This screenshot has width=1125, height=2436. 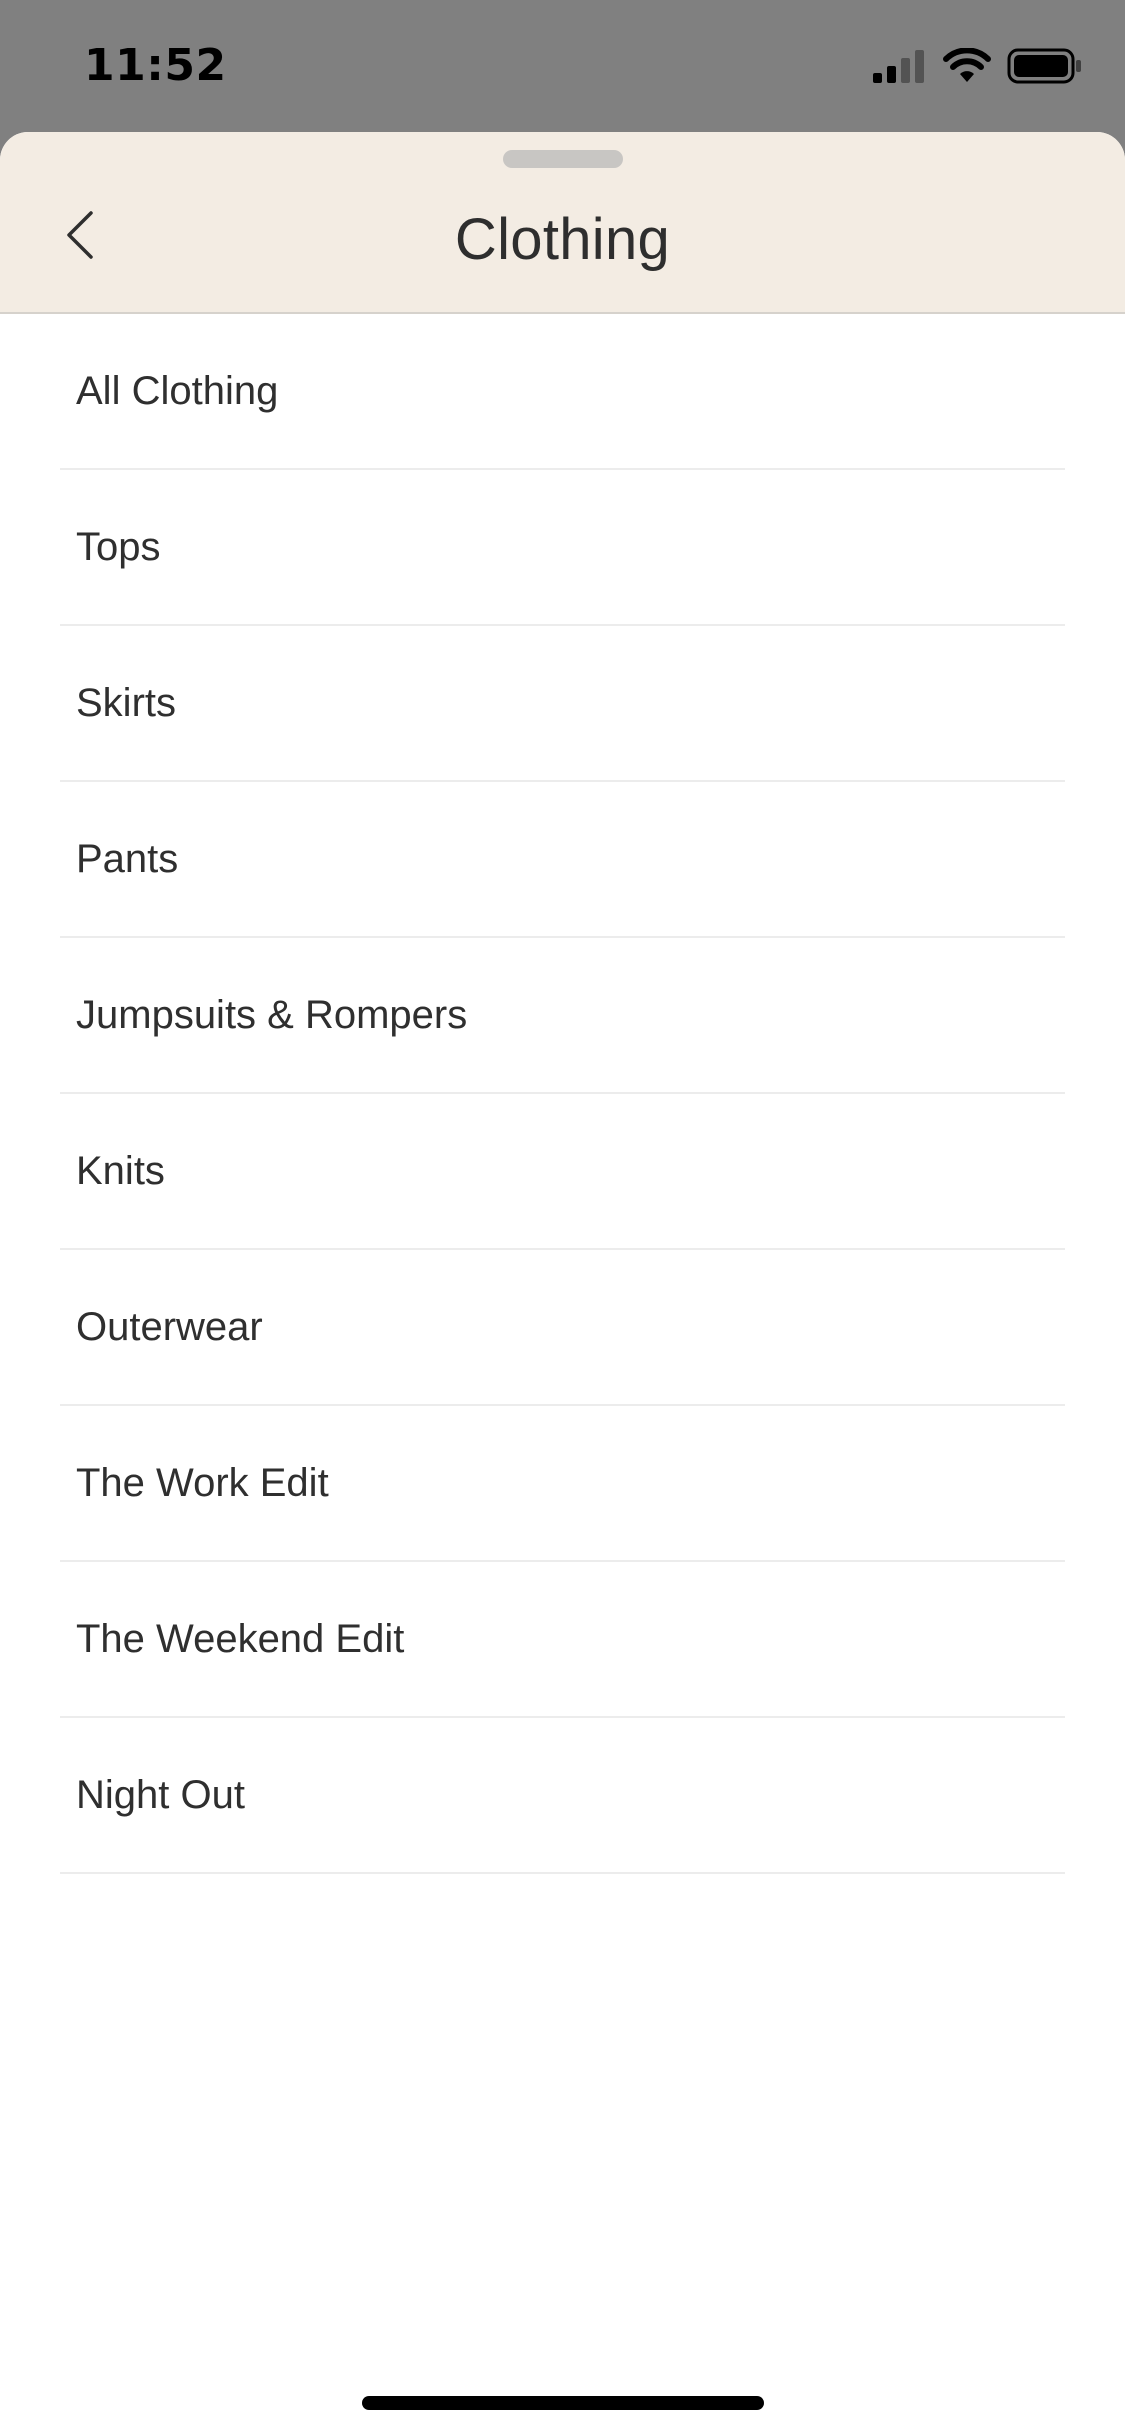 What do you see at coordinates (562, 1016) in the screenshot?
I see `list-item-jumpsuits-rompers: Jumpsuits & Rompers` at bounding box center [562, 1016].